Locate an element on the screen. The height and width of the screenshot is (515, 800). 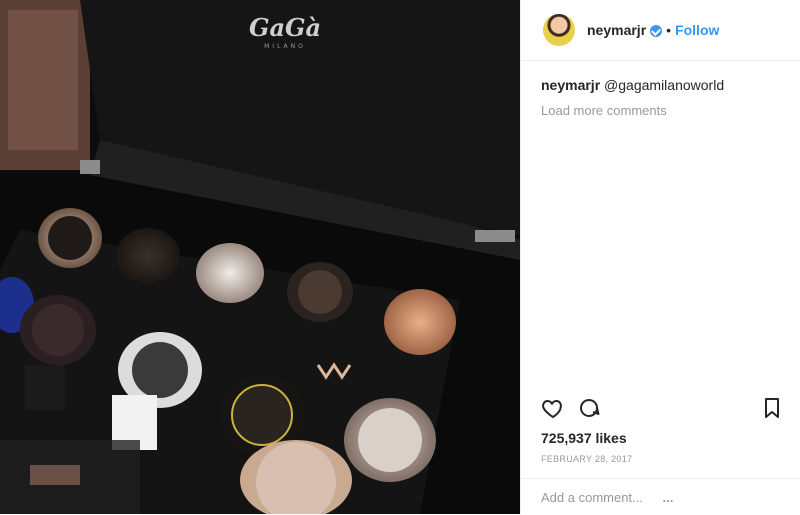
caption-text: @gagamilanoworld is located at coordinates (664, 85).